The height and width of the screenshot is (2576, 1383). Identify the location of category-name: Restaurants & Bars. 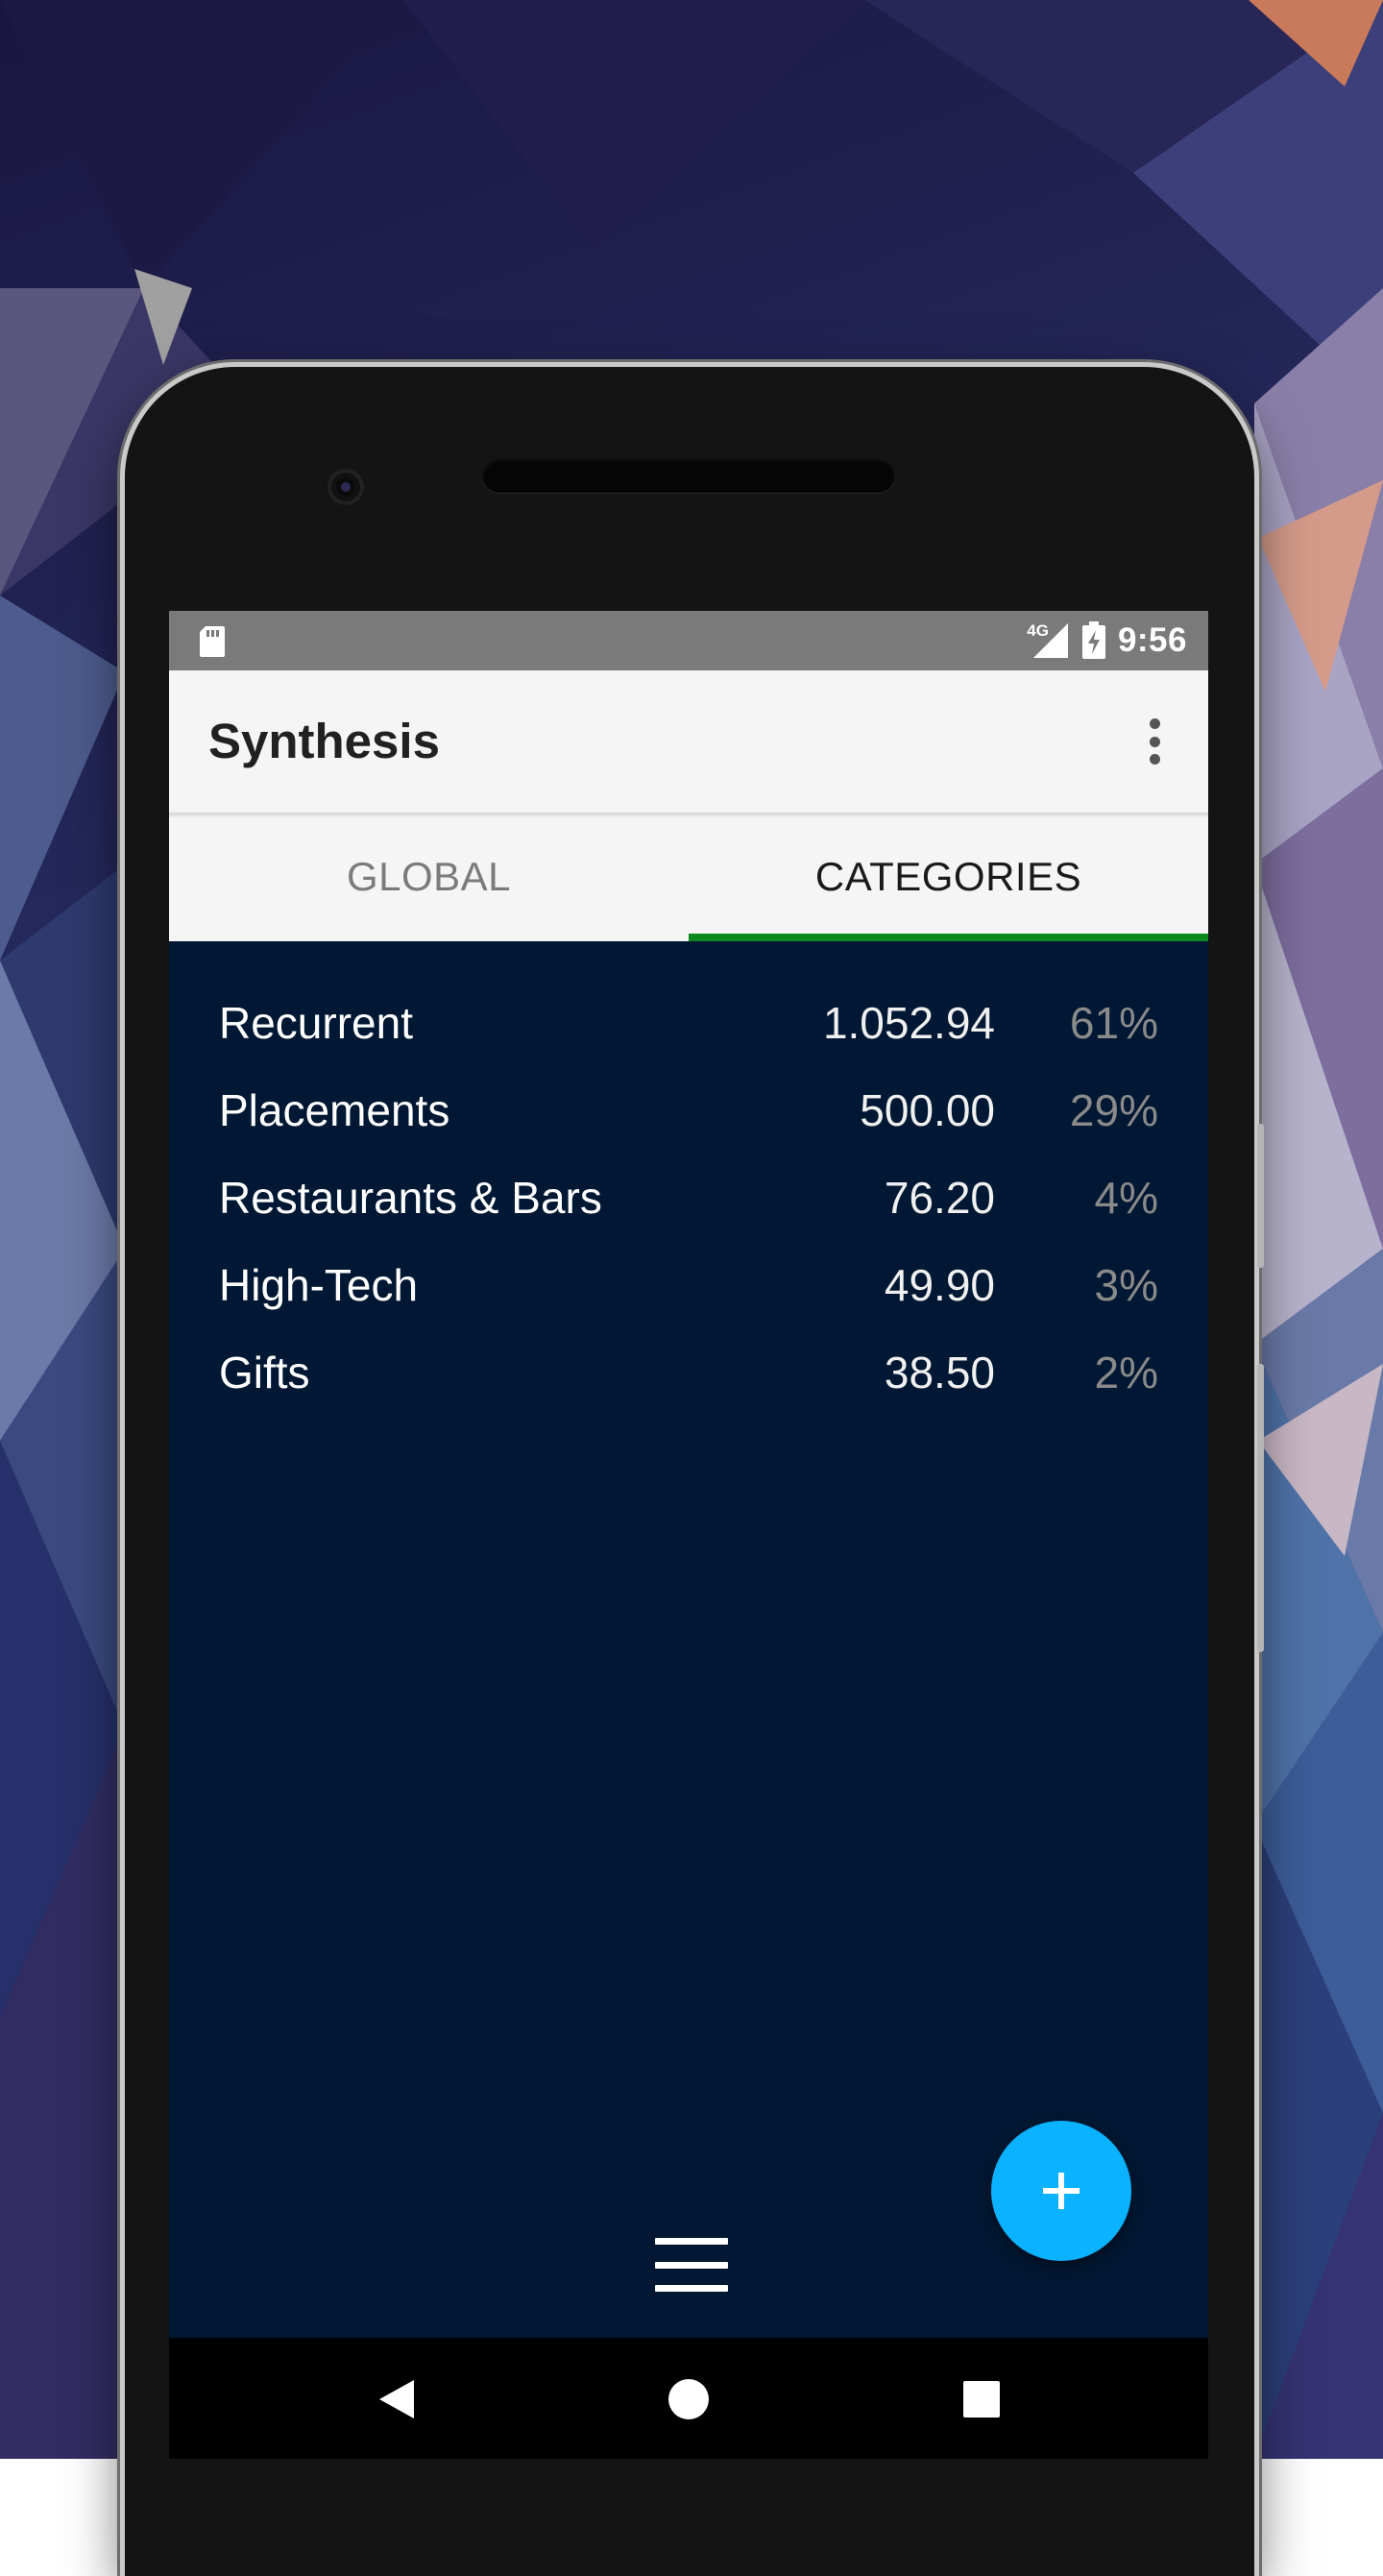
(410, 1198).